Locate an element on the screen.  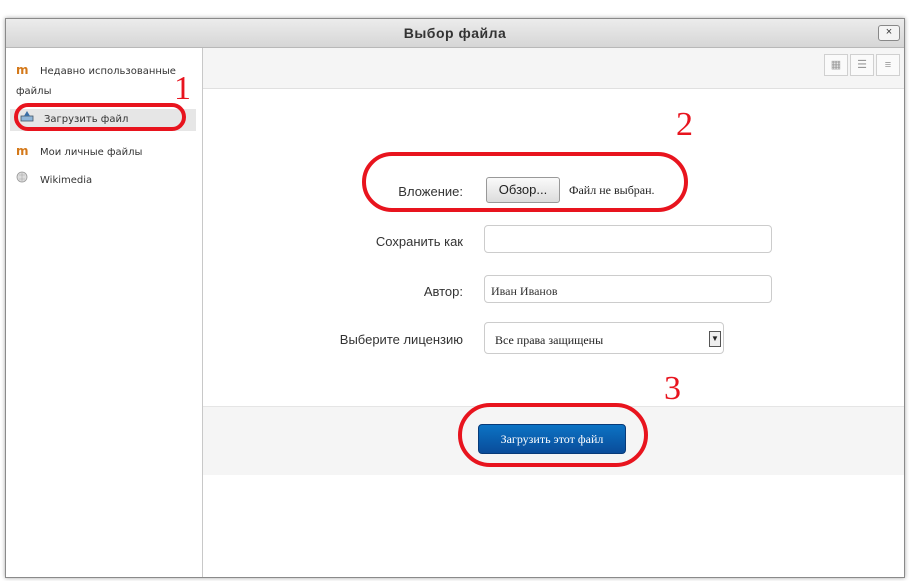
annotation-number-1: 1 is located at coordinates (182, 88).